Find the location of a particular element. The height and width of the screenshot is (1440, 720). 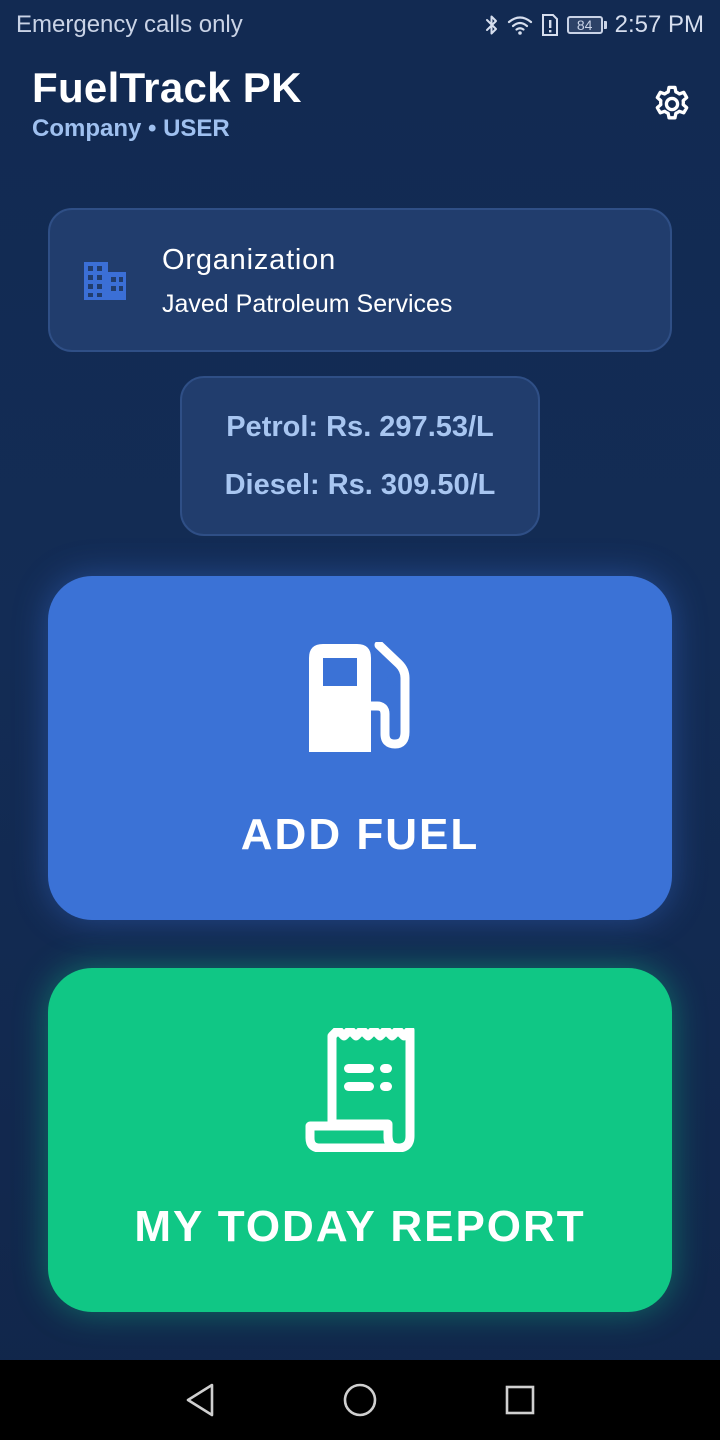

battery-level: 84 is located at coordinates (584, 25).